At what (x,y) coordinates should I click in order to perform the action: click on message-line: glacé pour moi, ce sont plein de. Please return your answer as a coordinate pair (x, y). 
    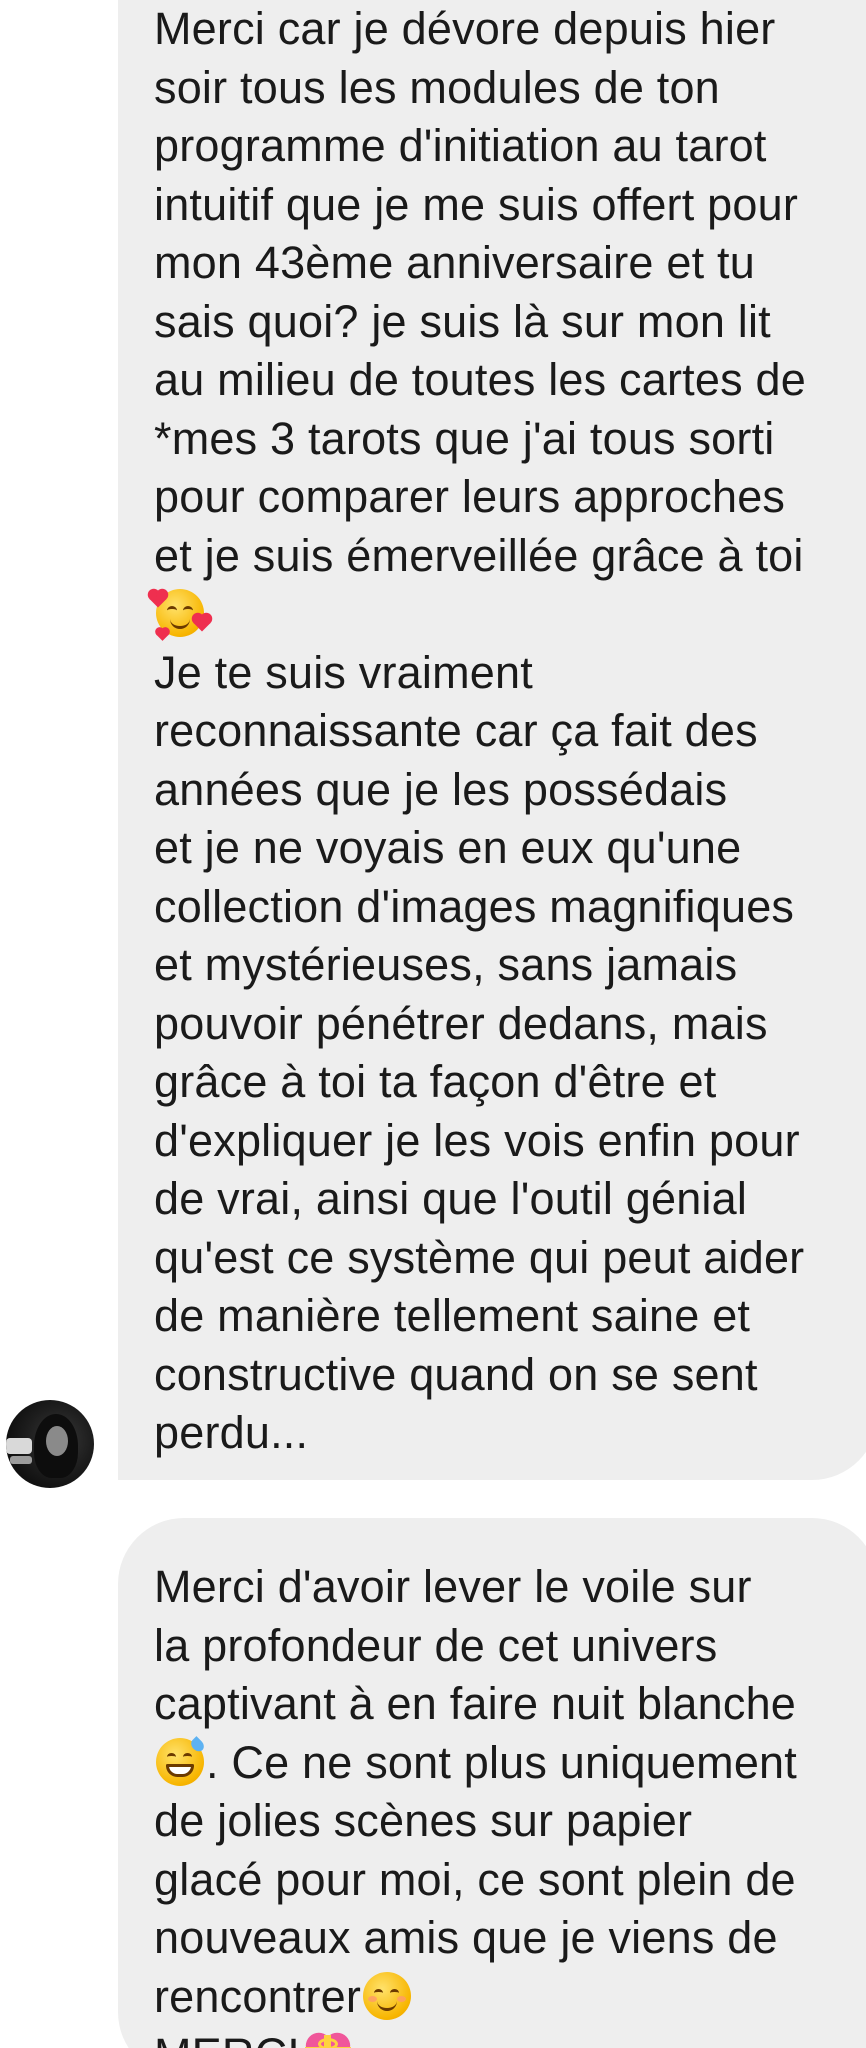
    Looking at the image, I should click on (475, 1879).